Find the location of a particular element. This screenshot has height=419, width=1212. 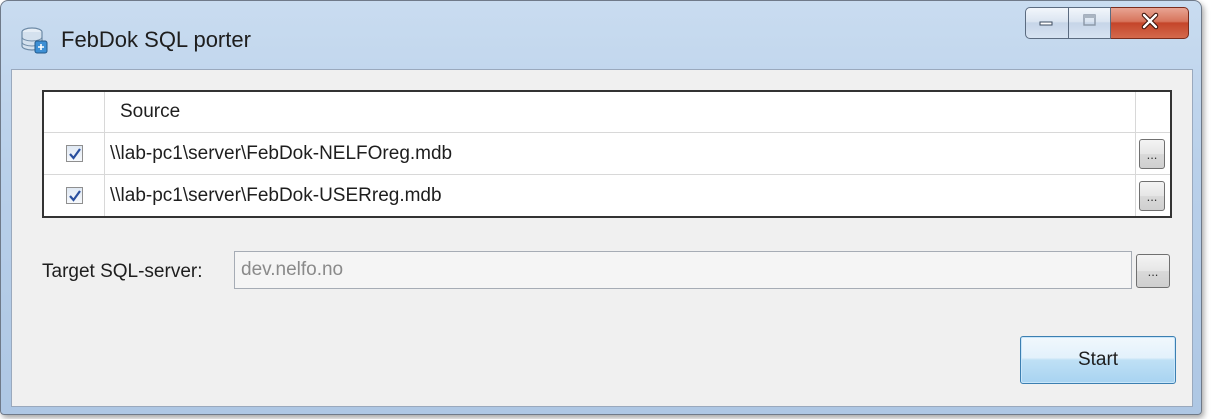

start-button: Start is located at coordinates (1098, 360).